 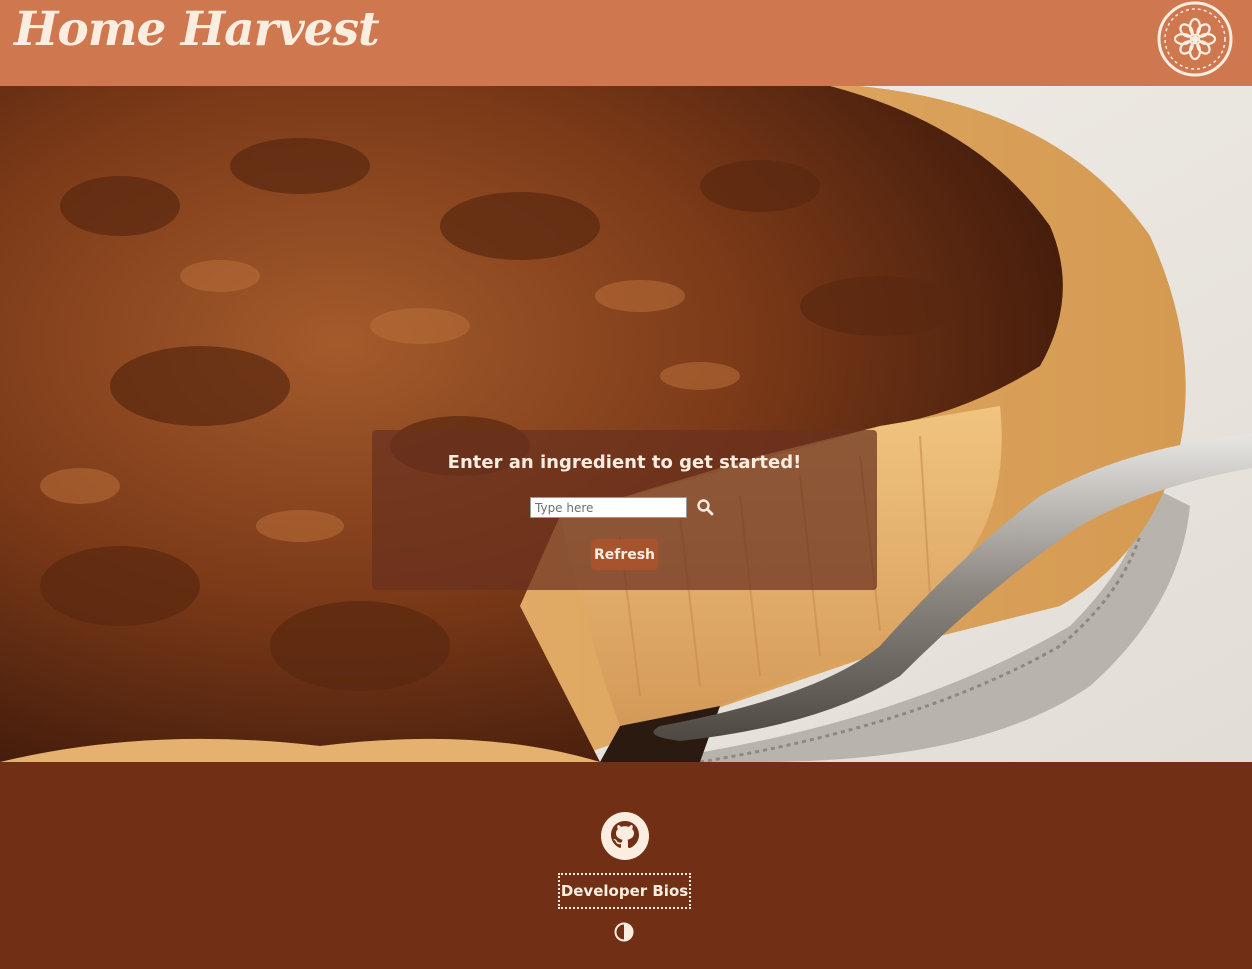 I want to click on search-icon, so click(x=705, y=507).